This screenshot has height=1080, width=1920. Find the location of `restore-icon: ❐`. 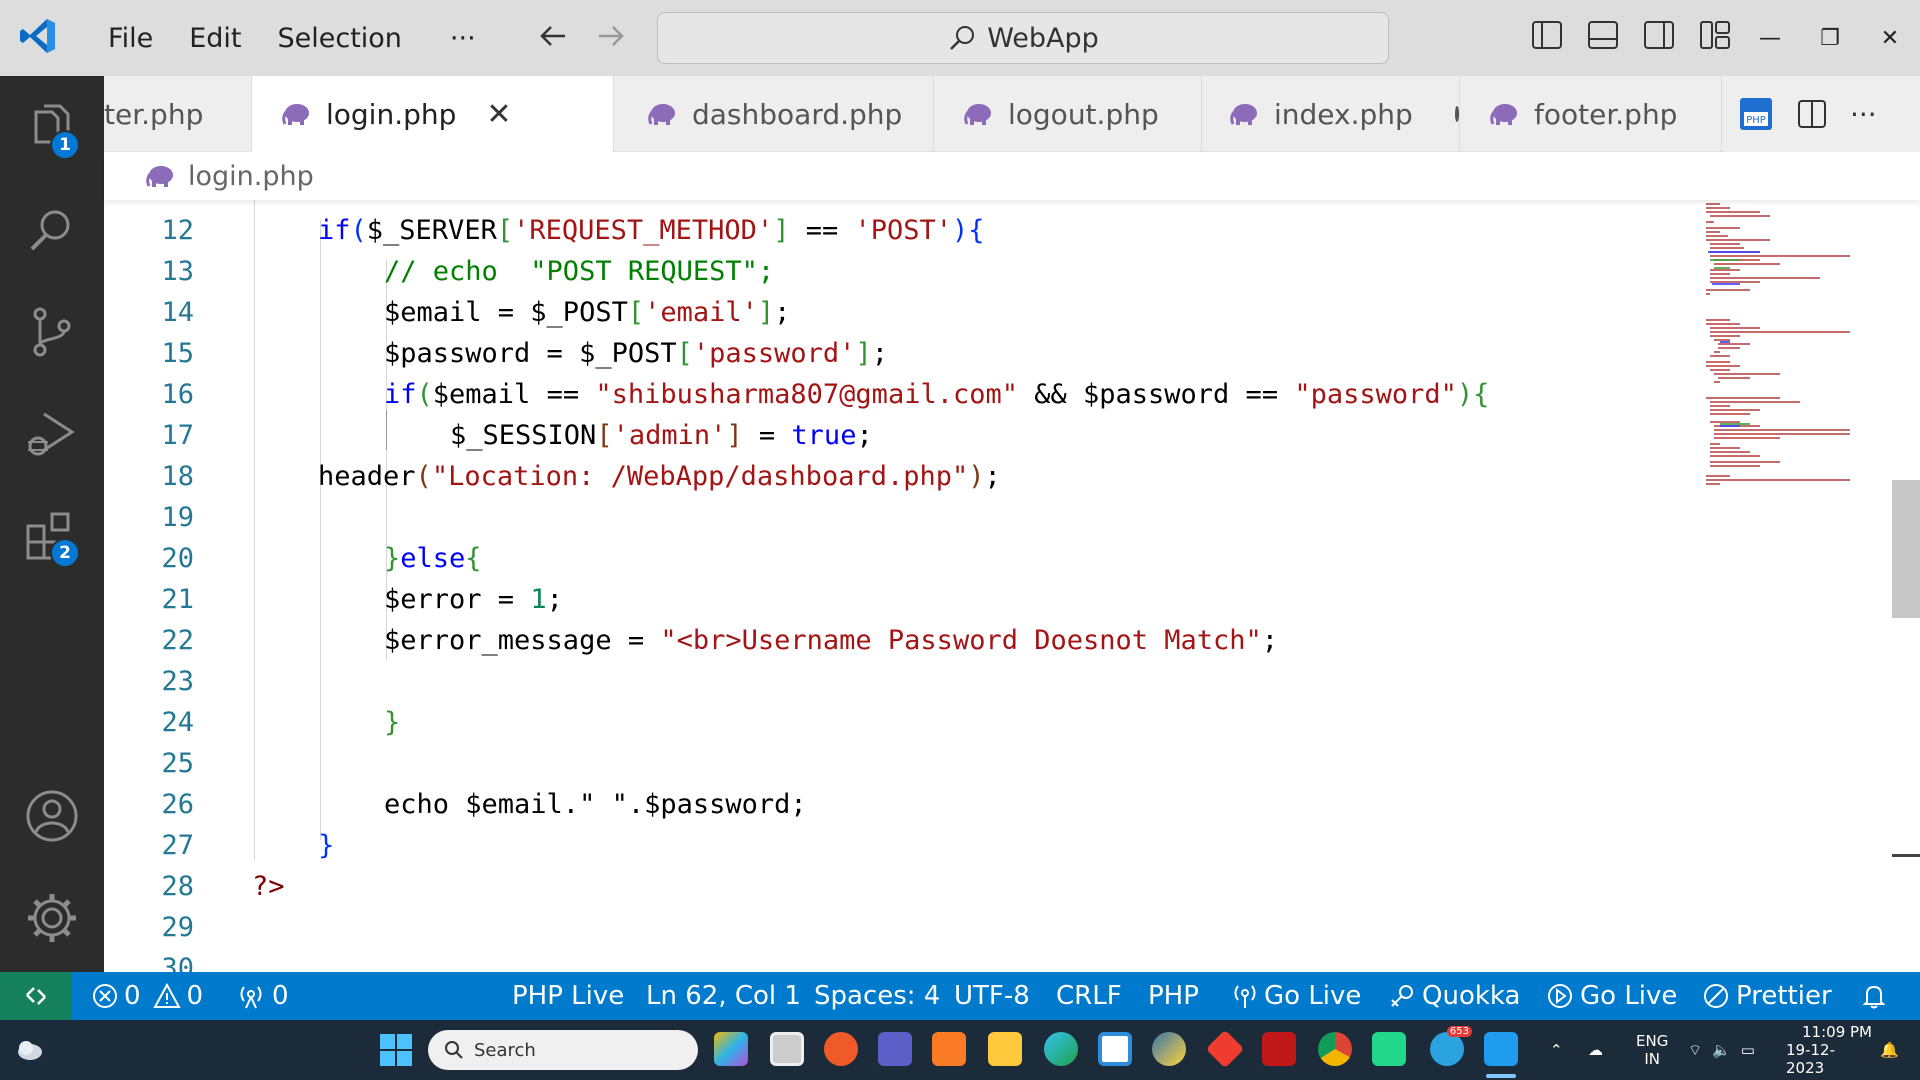

restore-icon: ❐ is located at coordinates (1830, 38).